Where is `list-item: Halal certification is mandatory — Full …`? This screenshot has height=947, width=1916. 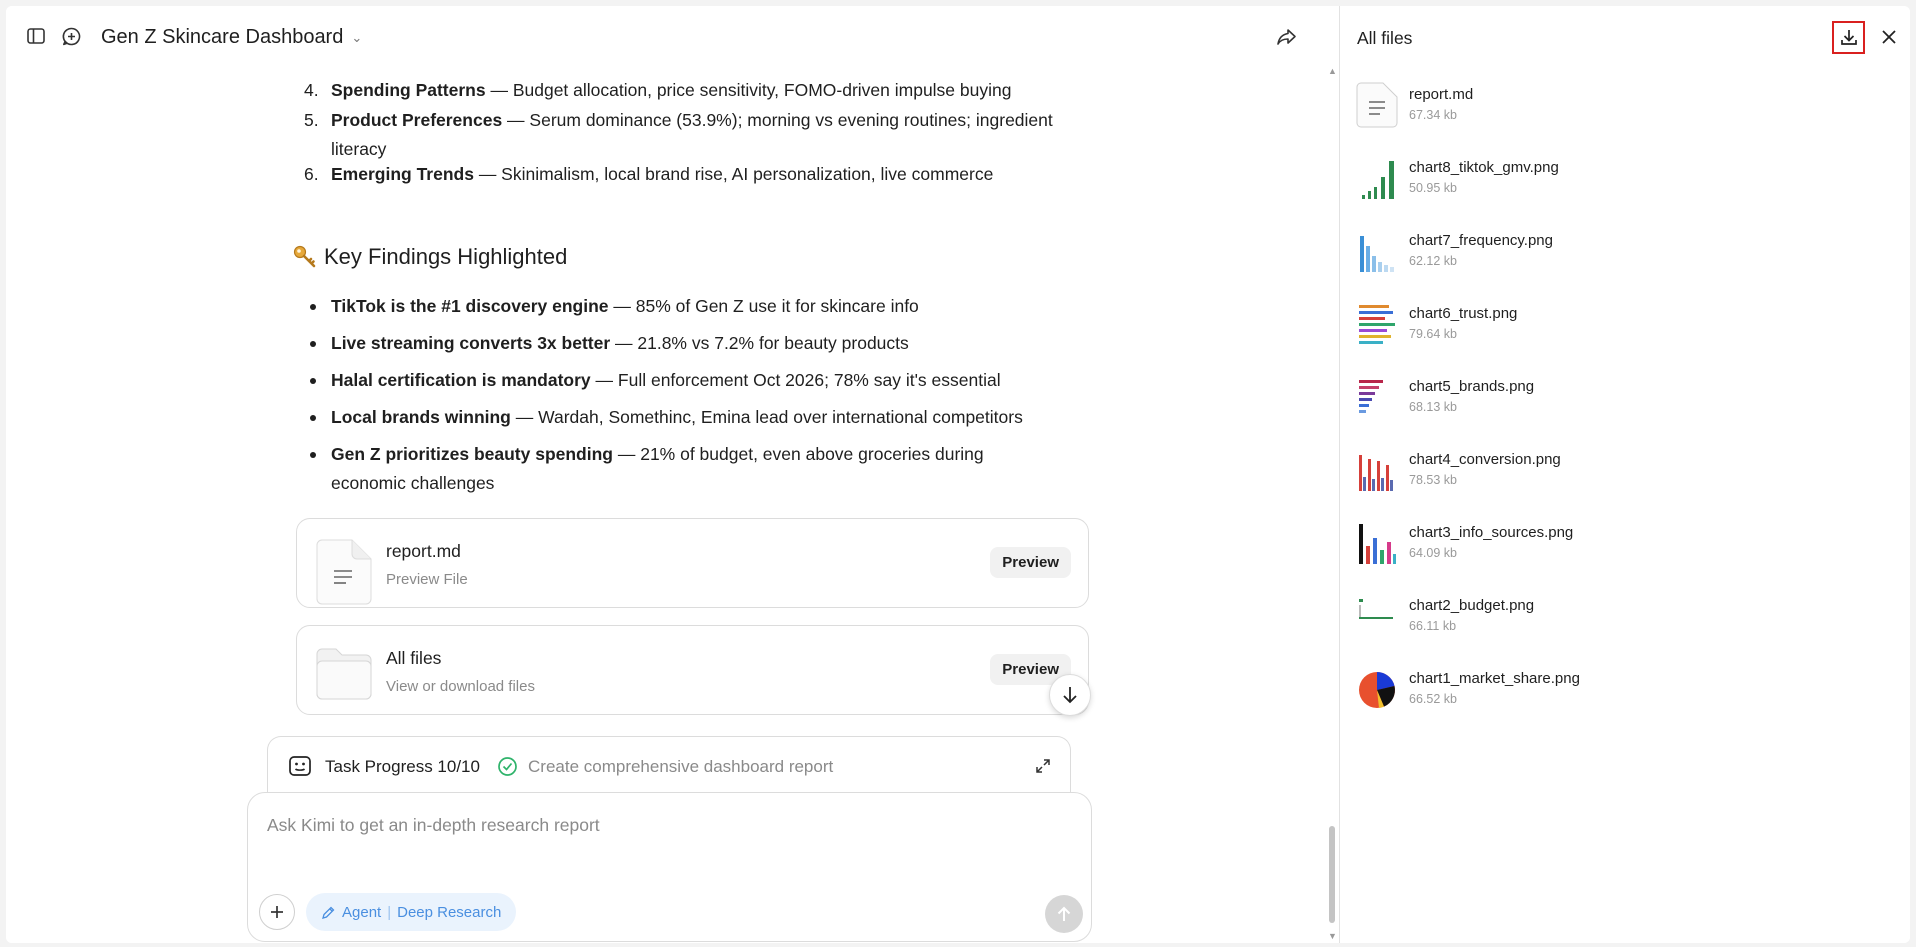 list-item: Halal certification is mandatory — Full … is located at coordinates (696, 380).